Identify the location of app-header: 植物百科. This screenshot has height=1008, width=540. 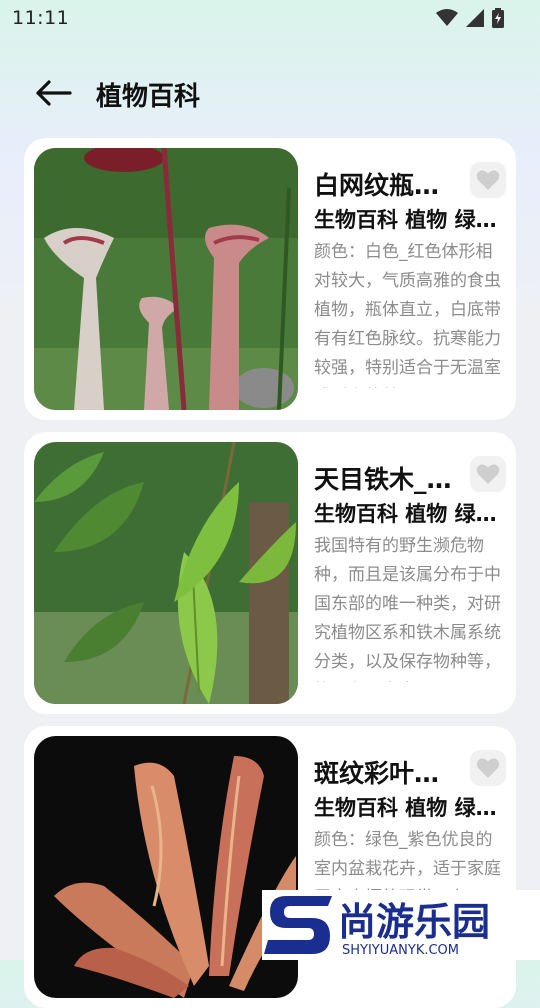
(270, 95).